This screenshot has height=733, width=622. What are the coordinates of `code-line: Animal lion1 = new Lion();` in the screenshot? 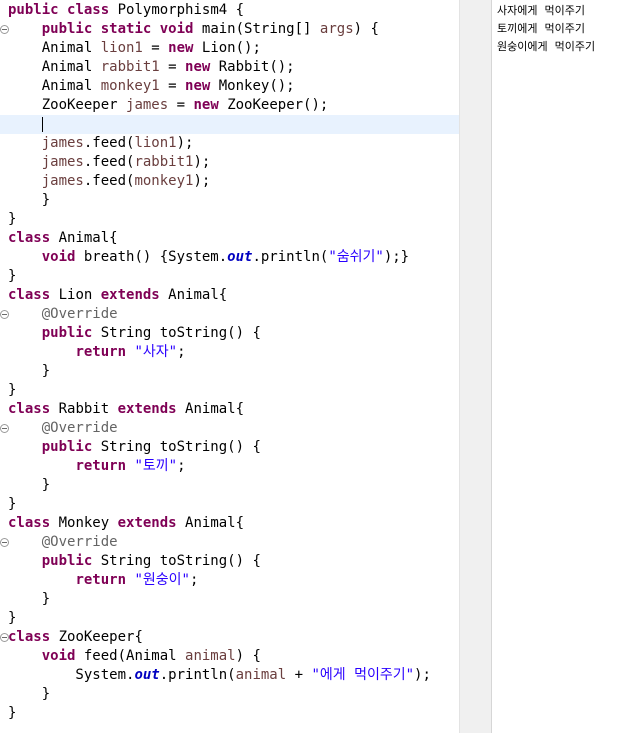 It's located at (134, 48).